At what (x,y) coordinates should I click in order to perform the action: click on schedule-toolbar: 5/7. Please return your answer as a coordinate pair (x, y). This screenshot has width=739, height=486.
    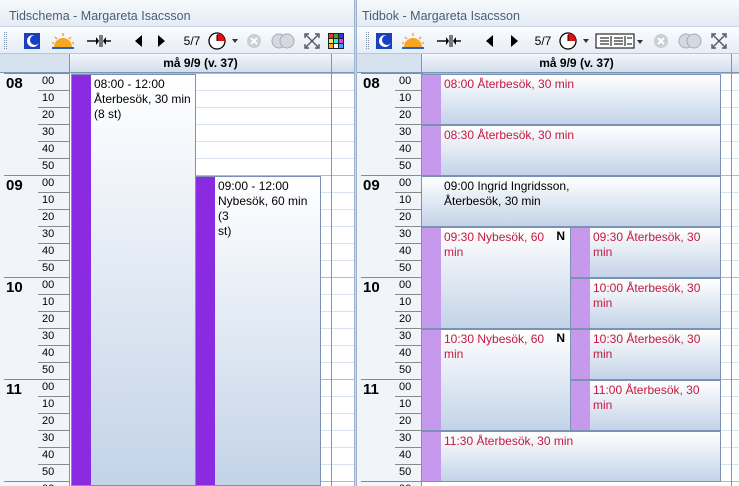
    Looking at the image, I should click on (177, 40).